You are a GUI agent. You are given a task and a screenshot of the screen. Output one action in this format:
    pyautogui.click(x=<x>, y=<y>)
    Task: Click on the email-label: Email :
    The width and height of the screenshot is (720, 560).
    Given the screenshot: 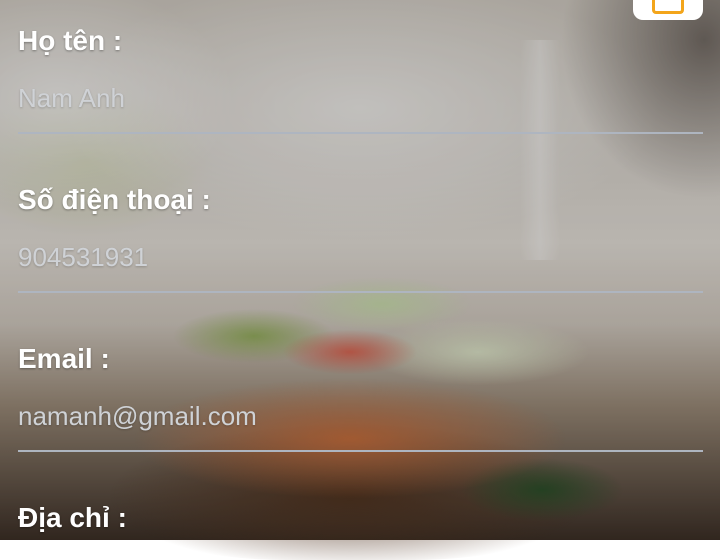 What is the action you would take?
    pyautogui.click(x=64, y=358)
    